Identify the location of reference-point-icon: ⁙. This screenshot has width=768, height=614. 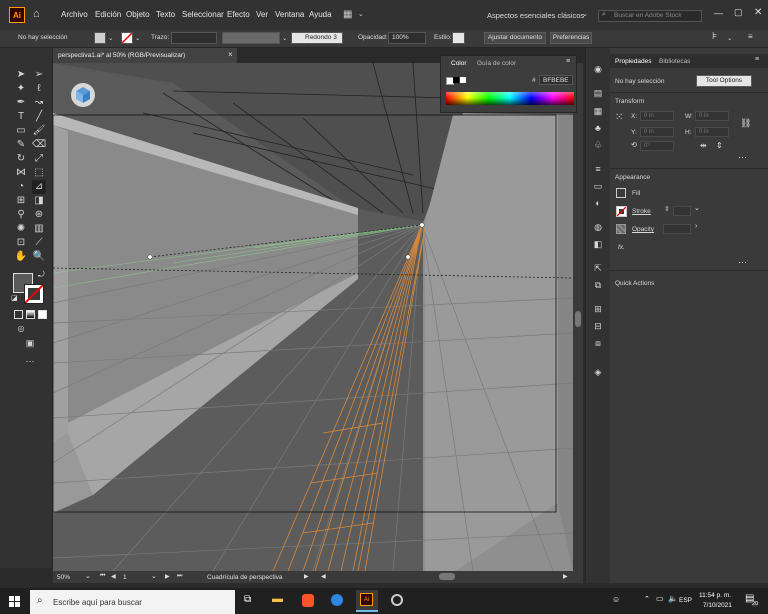
(619, 117).